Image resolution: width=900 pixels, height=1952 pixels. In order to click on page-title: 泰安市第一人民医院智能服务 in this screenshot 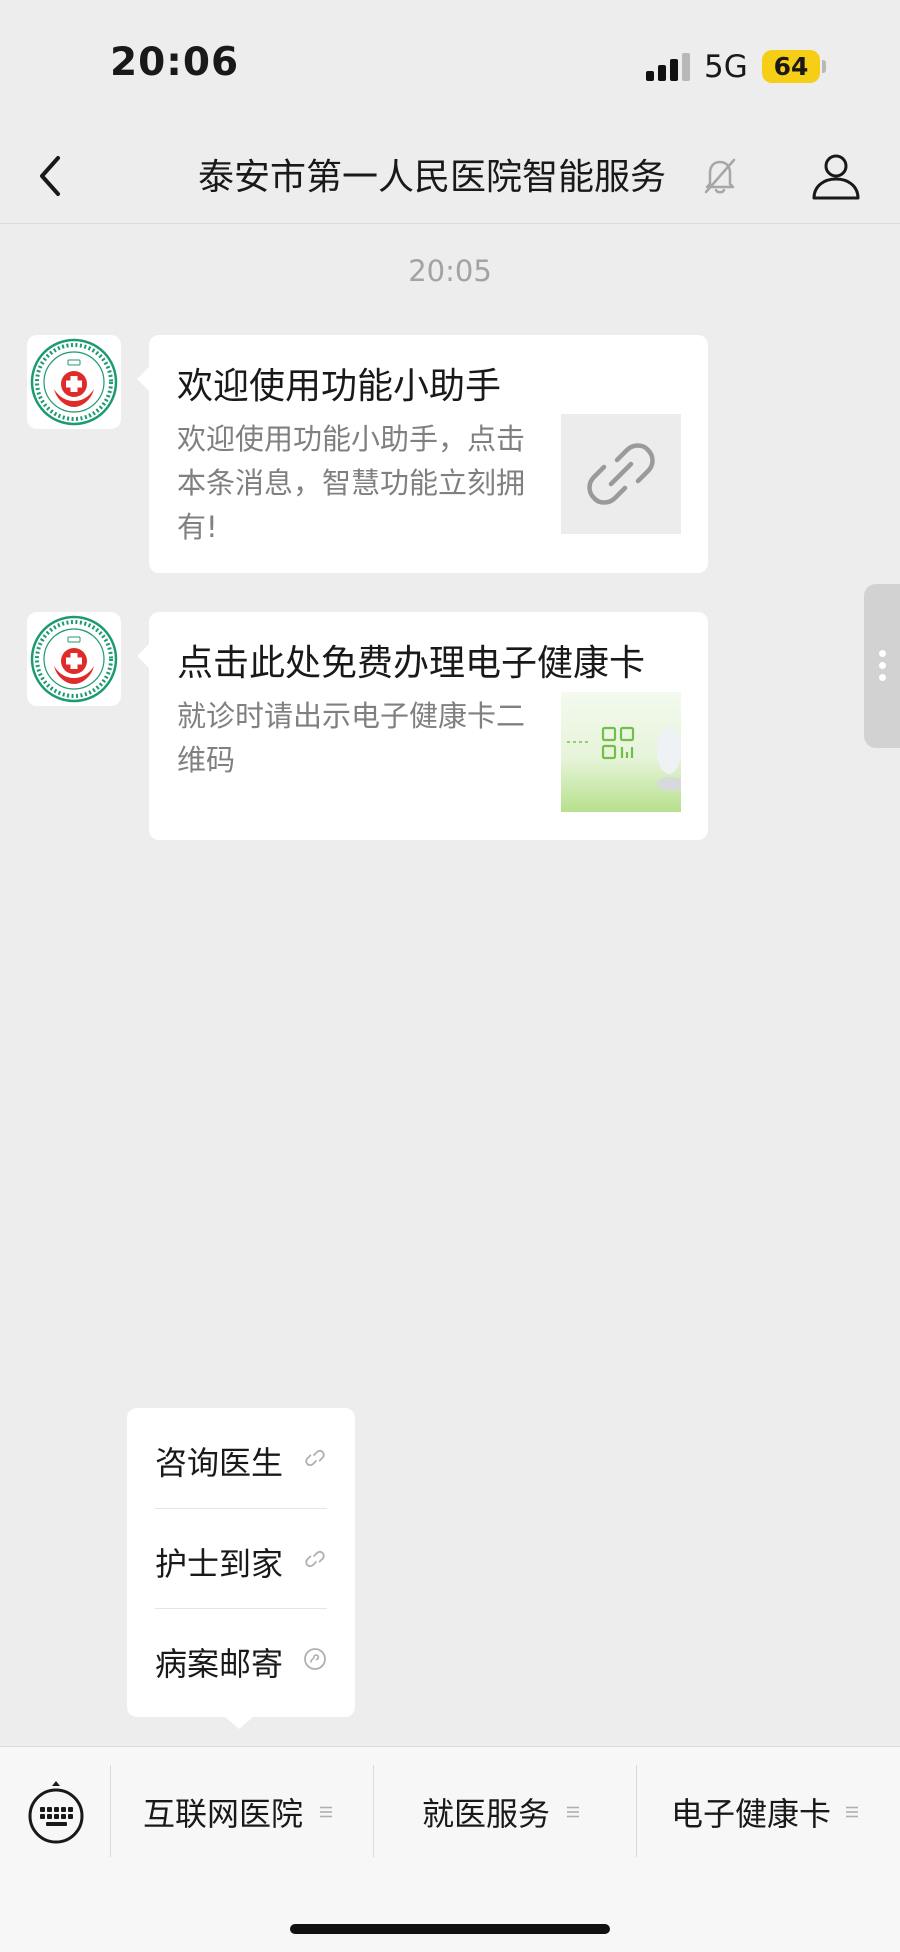, I will do `click(432, 177)`.